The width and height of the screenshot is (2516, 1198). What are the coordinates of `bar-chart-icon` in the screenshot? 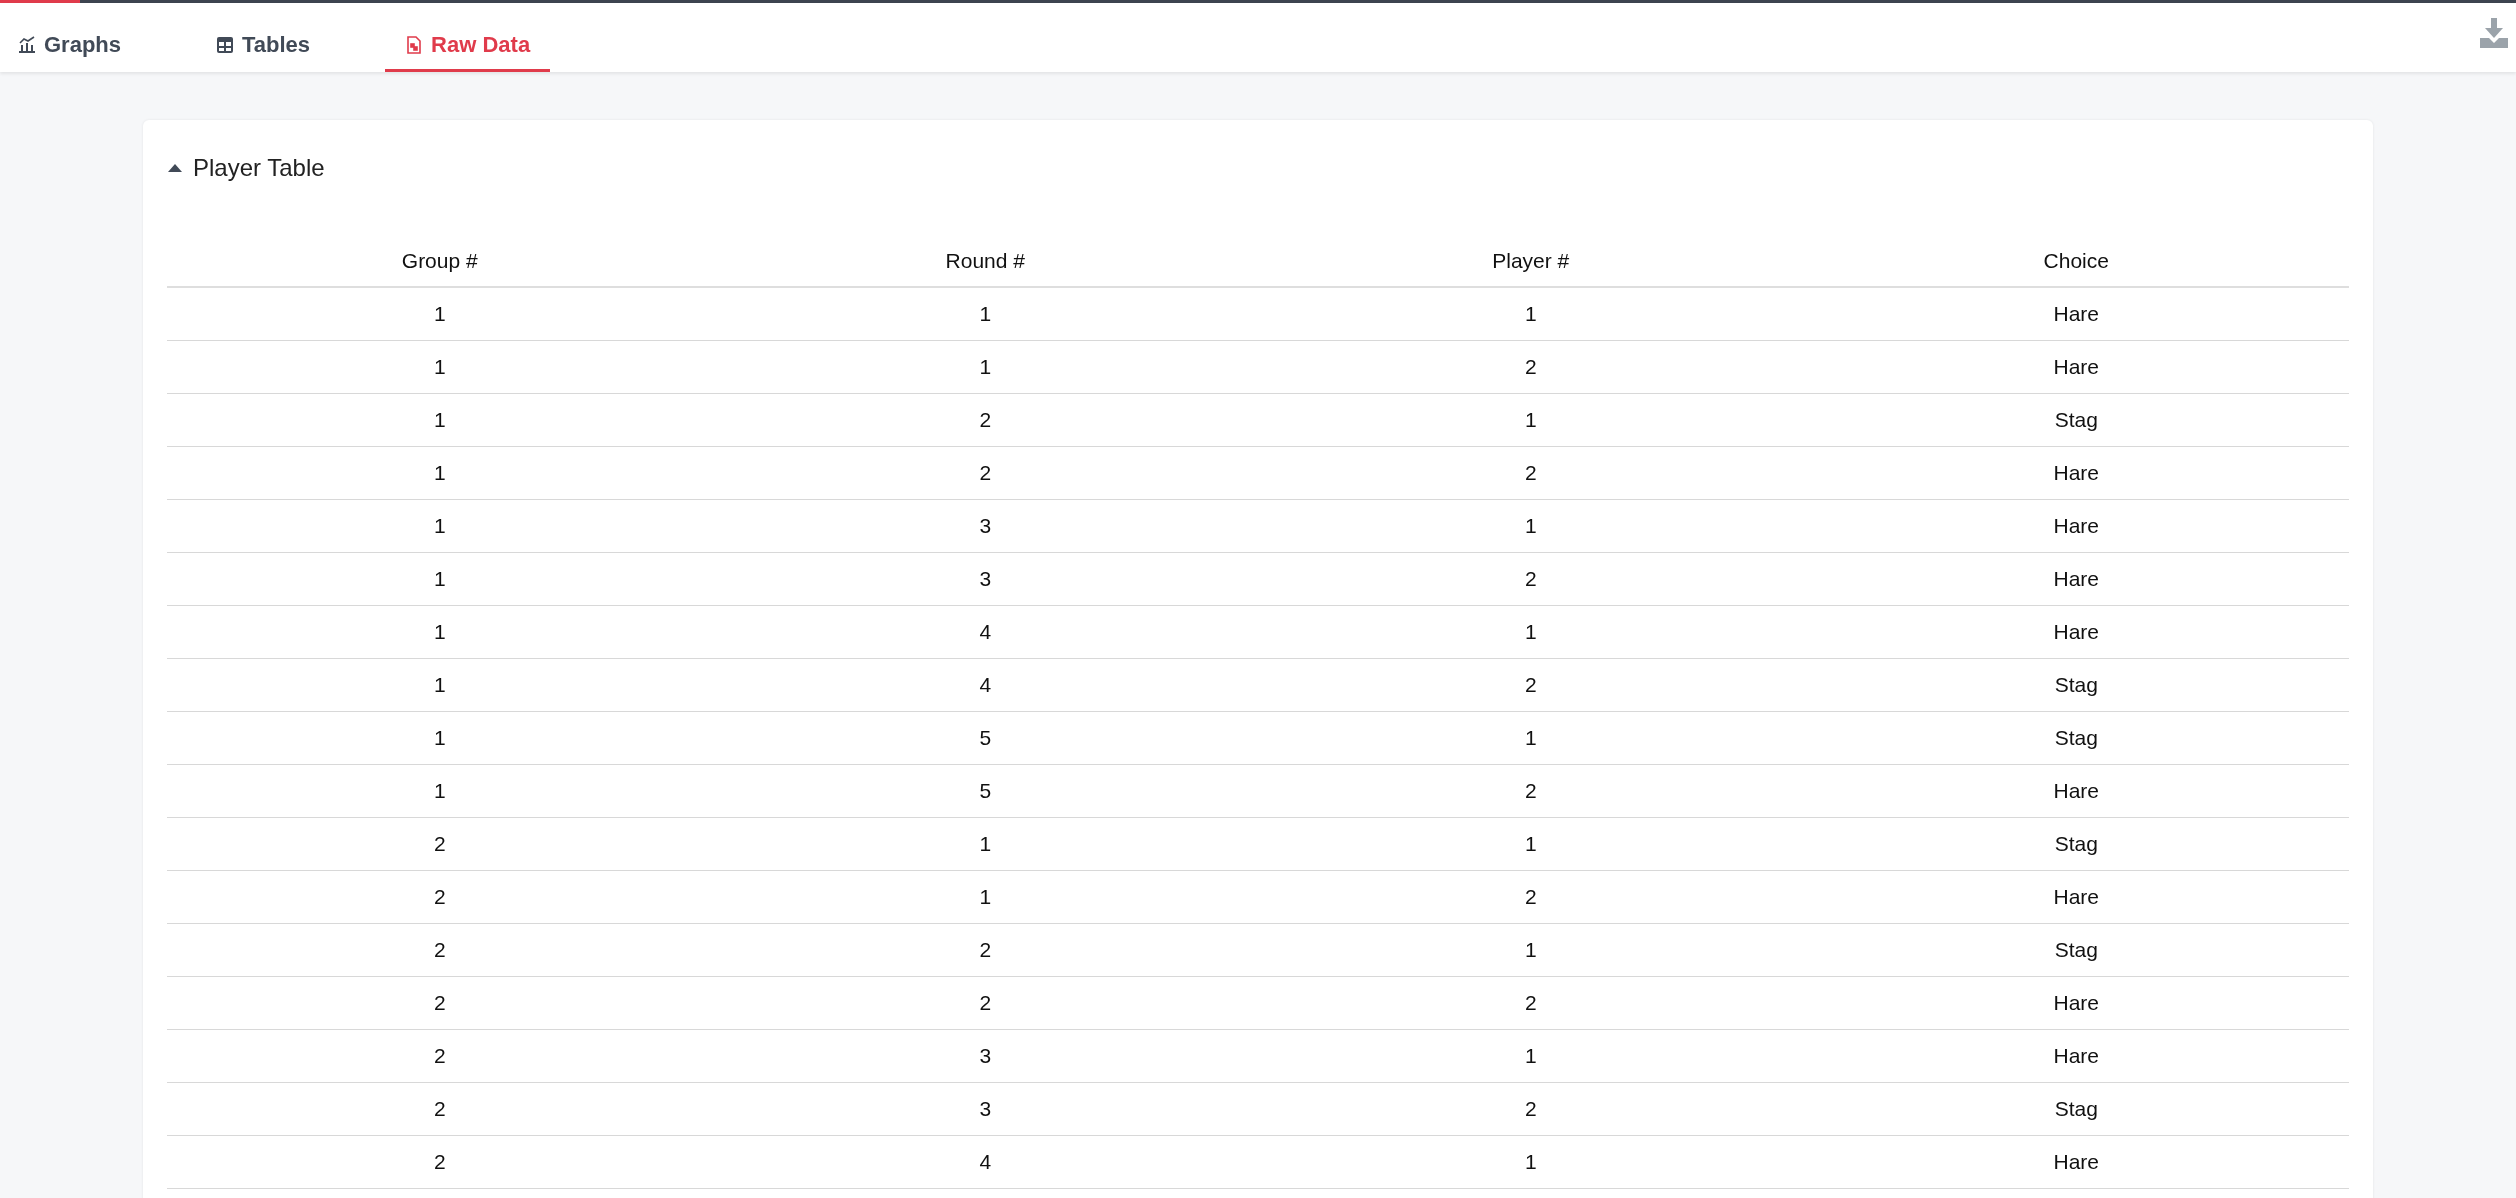 It's located at (27, 44).